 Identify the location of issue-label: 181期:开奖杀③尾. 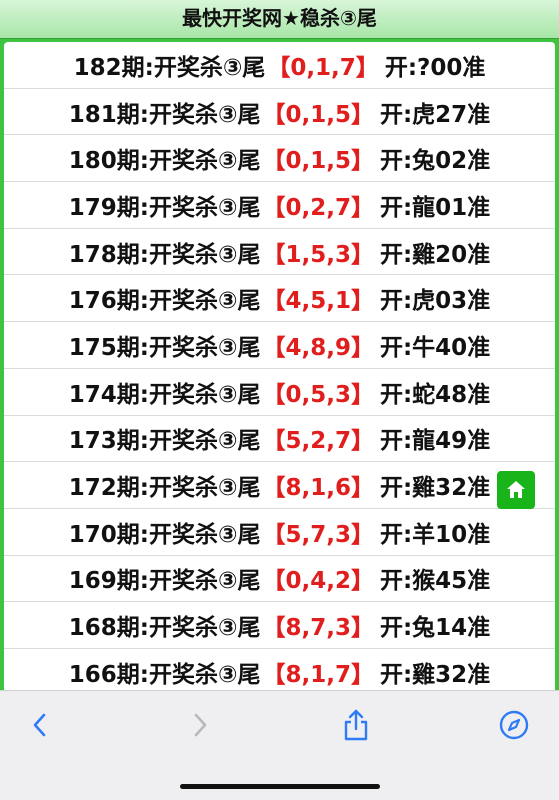
(164, 114).